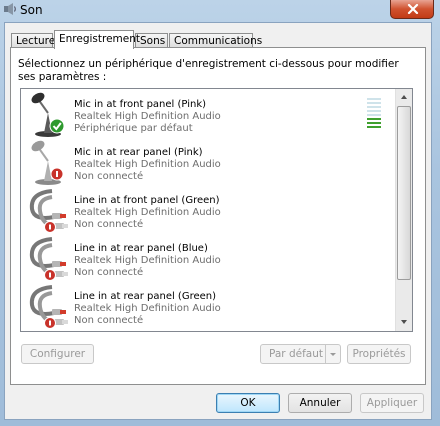  Describe the element at coordinates (138, 152) in the screenshot. I see `device-name: Mic in at rear panel (Pink)` at that location.